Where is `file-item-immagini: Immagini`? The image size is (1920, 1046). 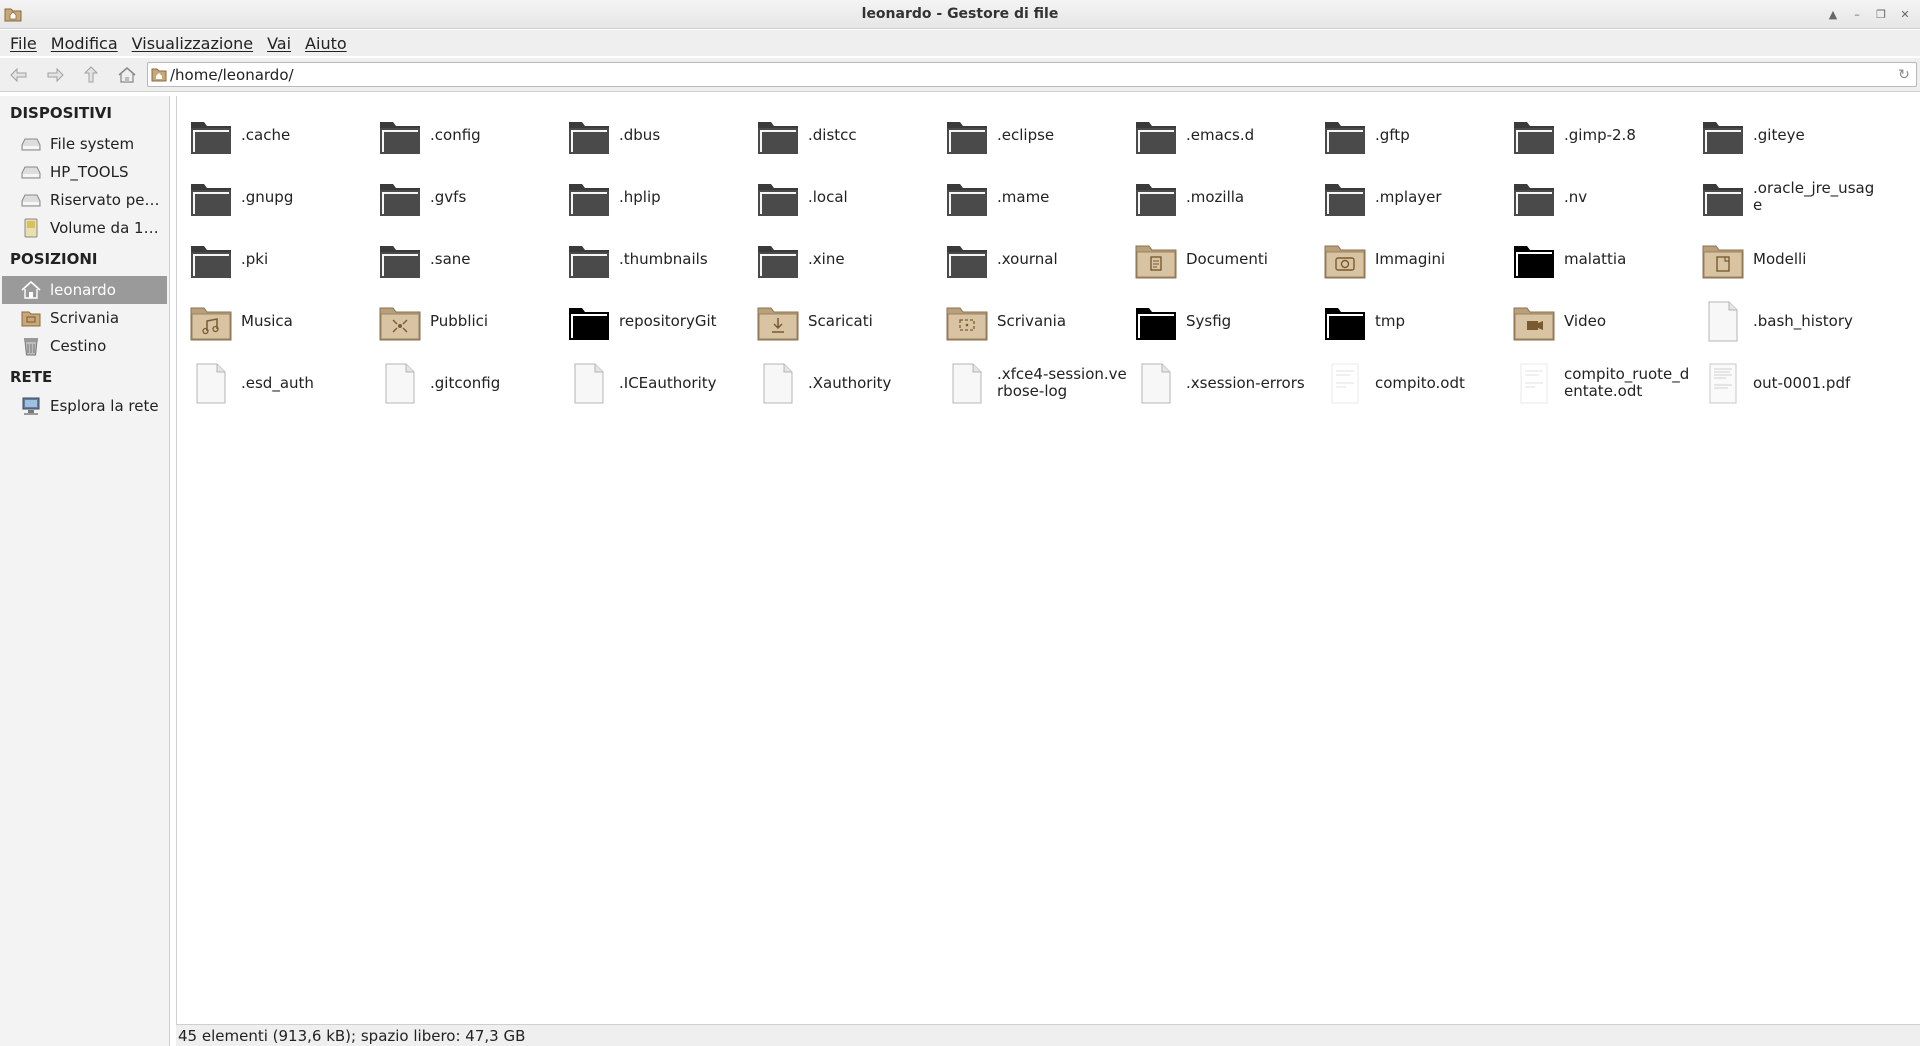 file-item-immagini: Immagini is located at coordinates (1413, 259).